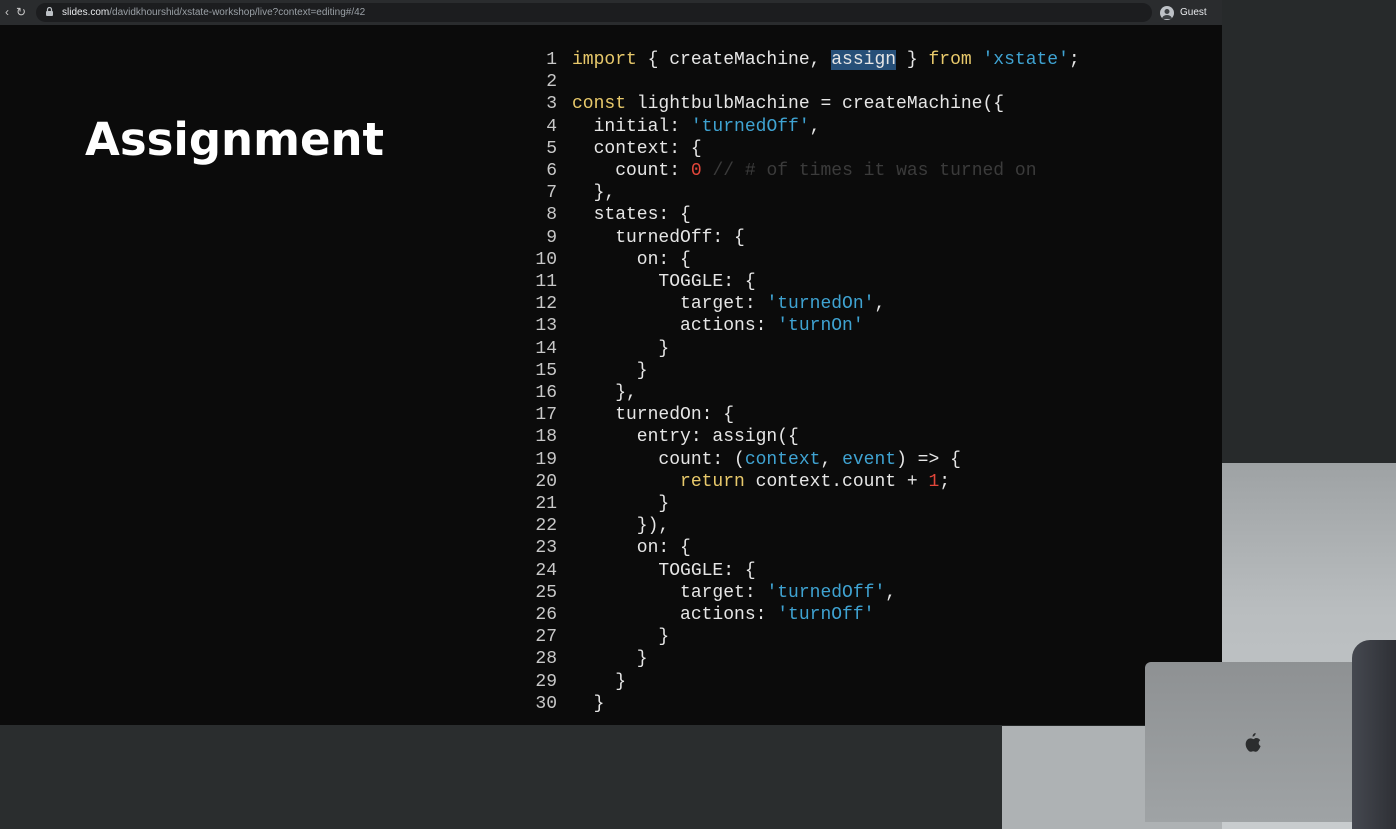 The width and height of the screenshot is (1396, 829). I want to click on line-number: 16, so click(546, 393).